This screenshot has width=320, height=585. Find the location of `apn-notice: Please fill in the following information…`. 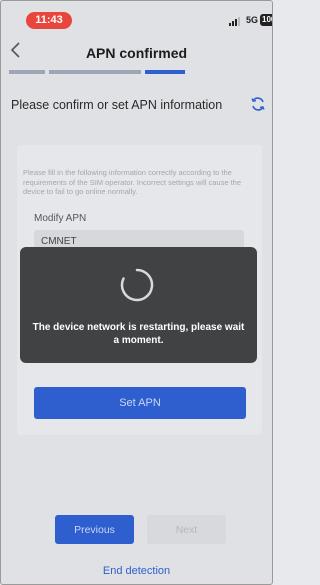

apn-notice: Please fill in the following information… is located at coordinates (132, 182).